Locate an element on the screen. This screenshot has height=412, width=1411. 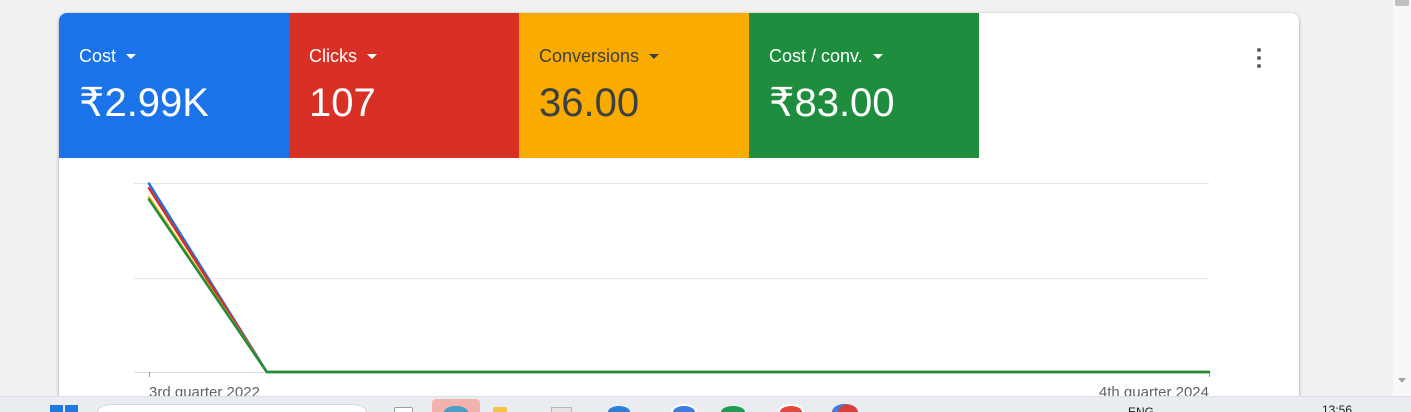
metric-label: Clicks is located at coordinates (333, 56).